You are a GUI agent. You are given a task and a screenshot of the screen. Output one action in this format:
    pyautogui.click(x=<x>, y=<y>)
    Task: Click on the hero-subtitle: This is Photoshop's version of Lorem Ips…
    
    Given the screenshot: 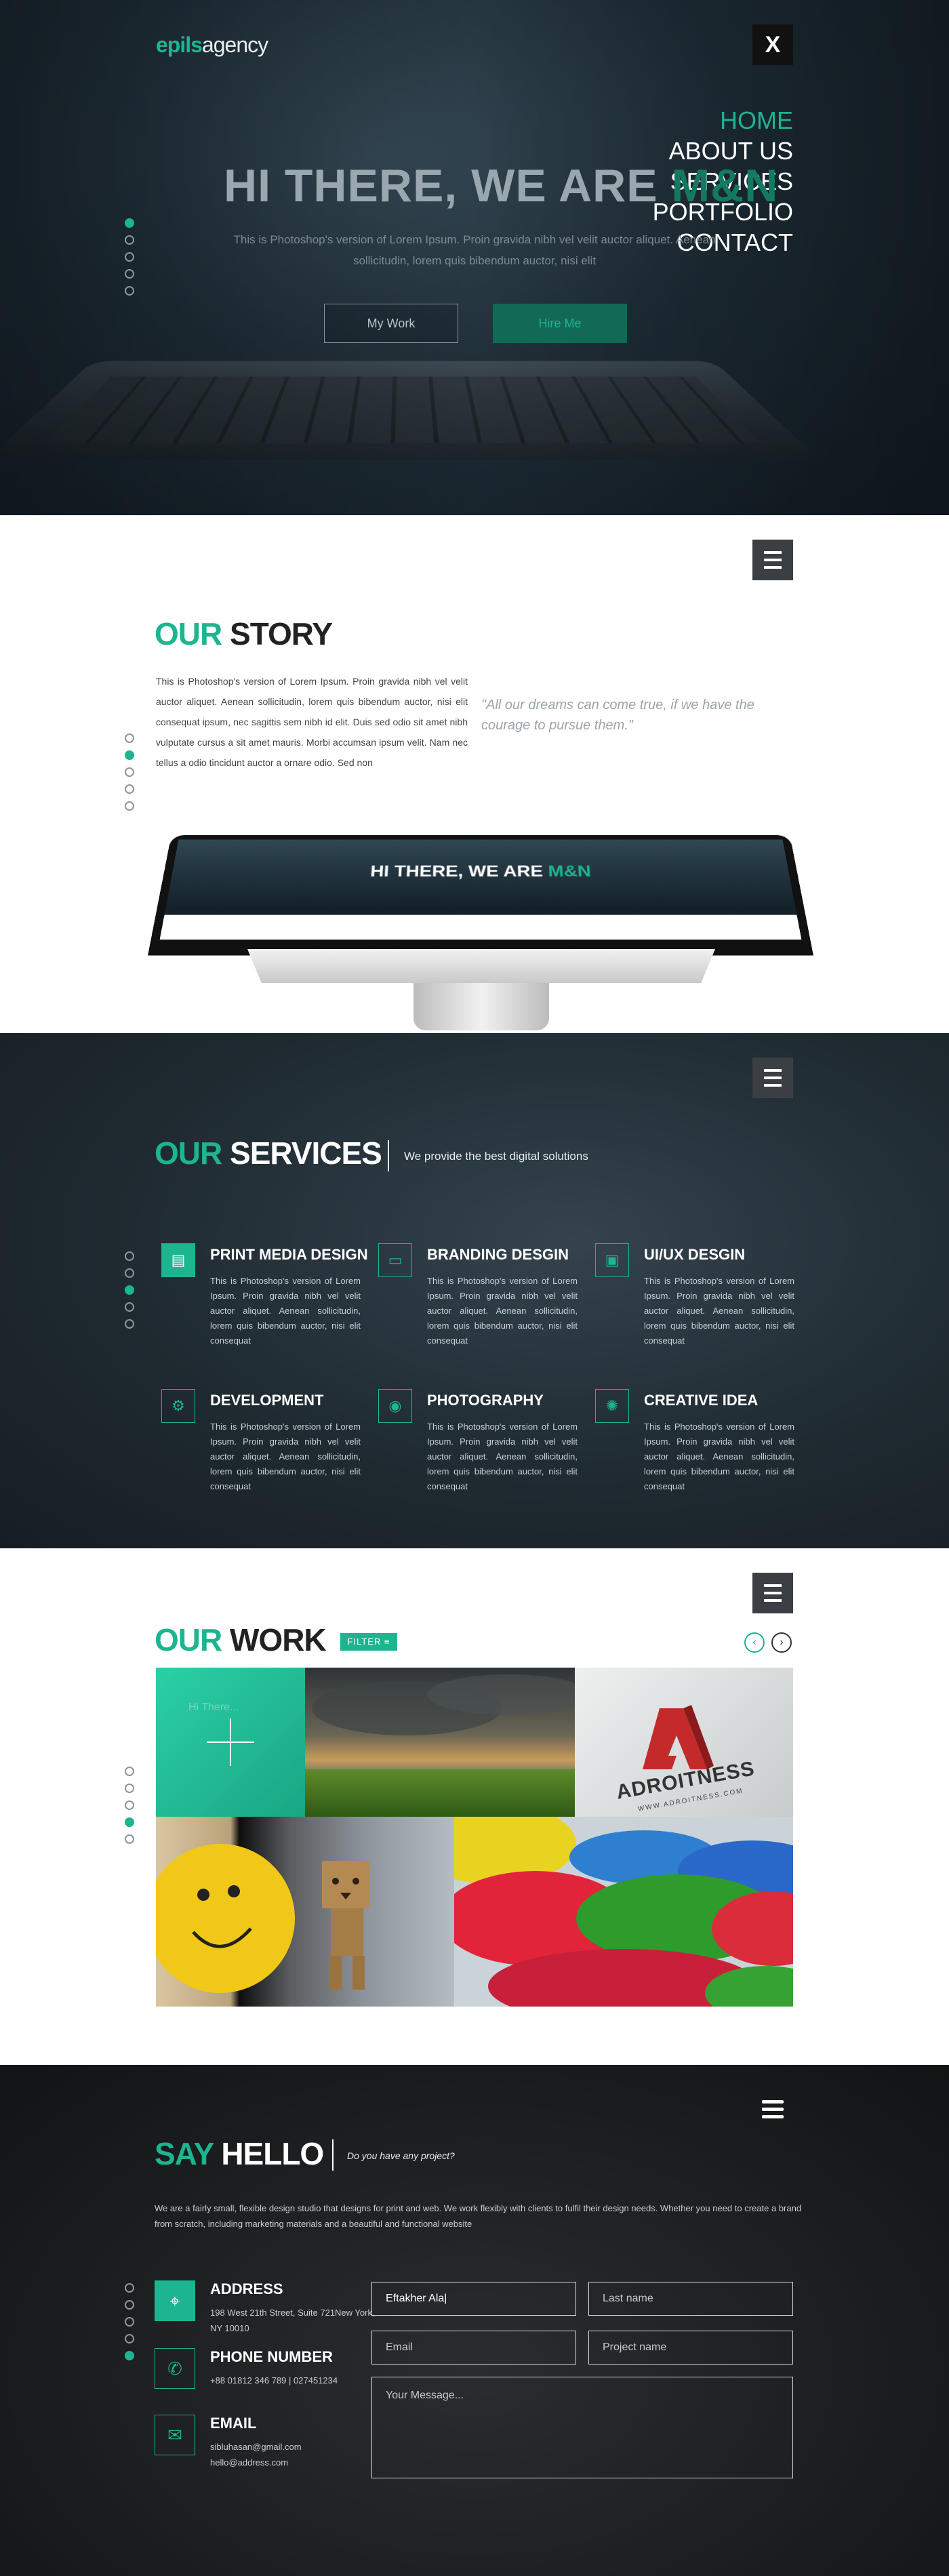 What is the action you would take?
    pyautogui.click(x=474, y=250)
    